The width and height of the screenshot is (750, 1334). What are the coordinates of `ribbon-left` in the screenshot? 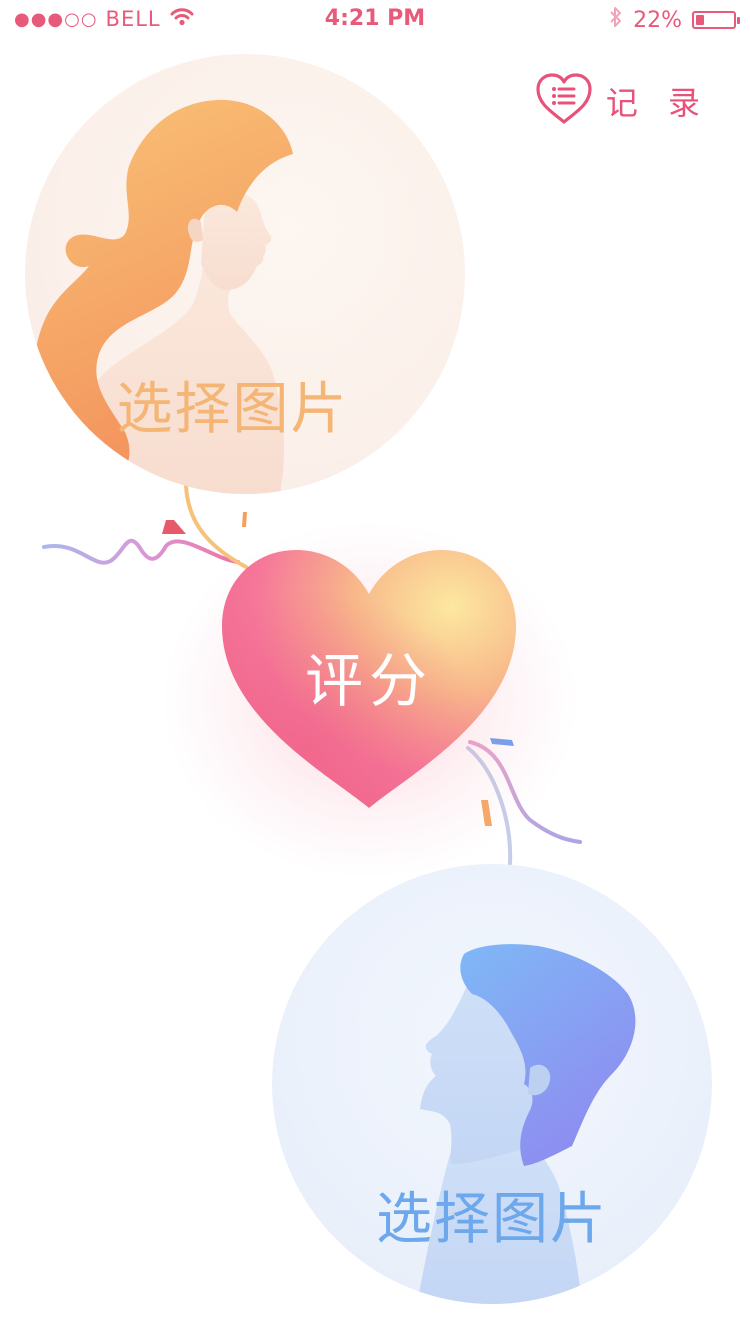 It's located at (141, 551).